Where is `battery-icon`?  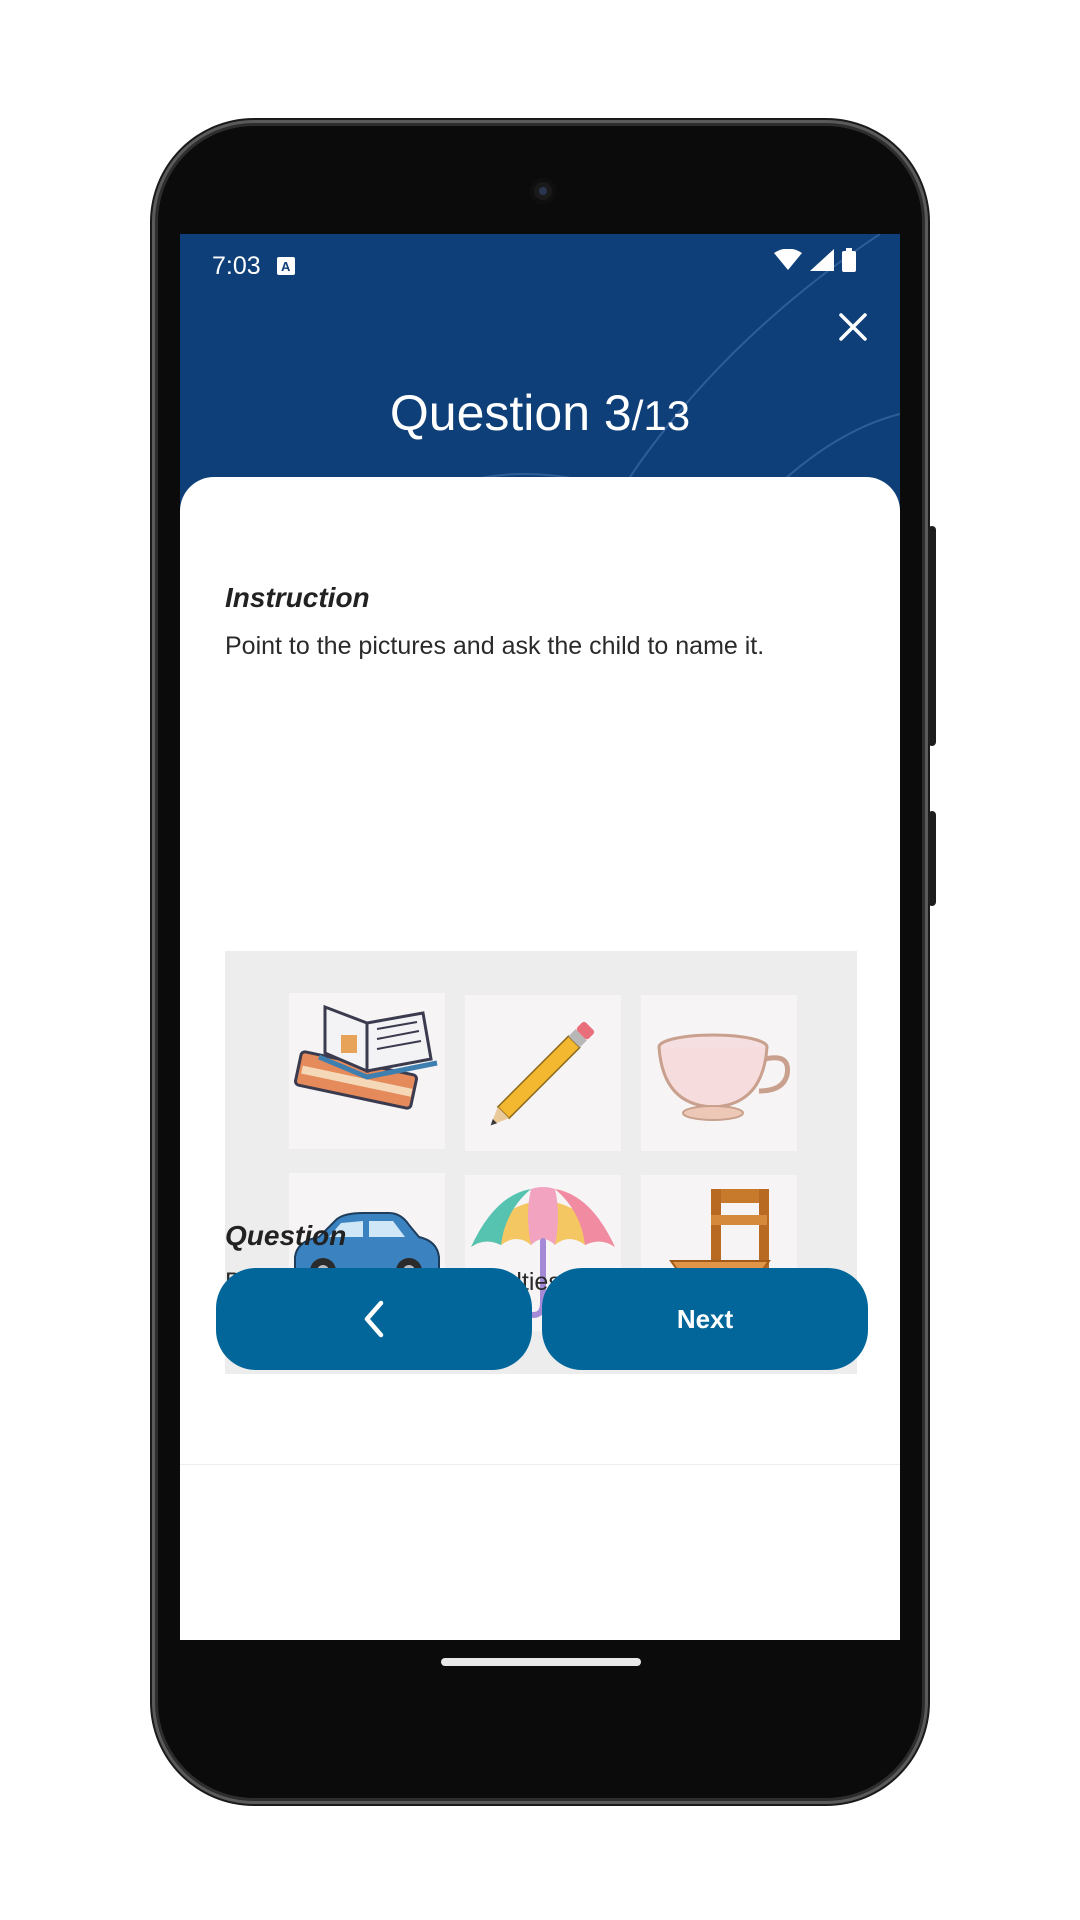
battery-icon is located at coordinates (849, 260).